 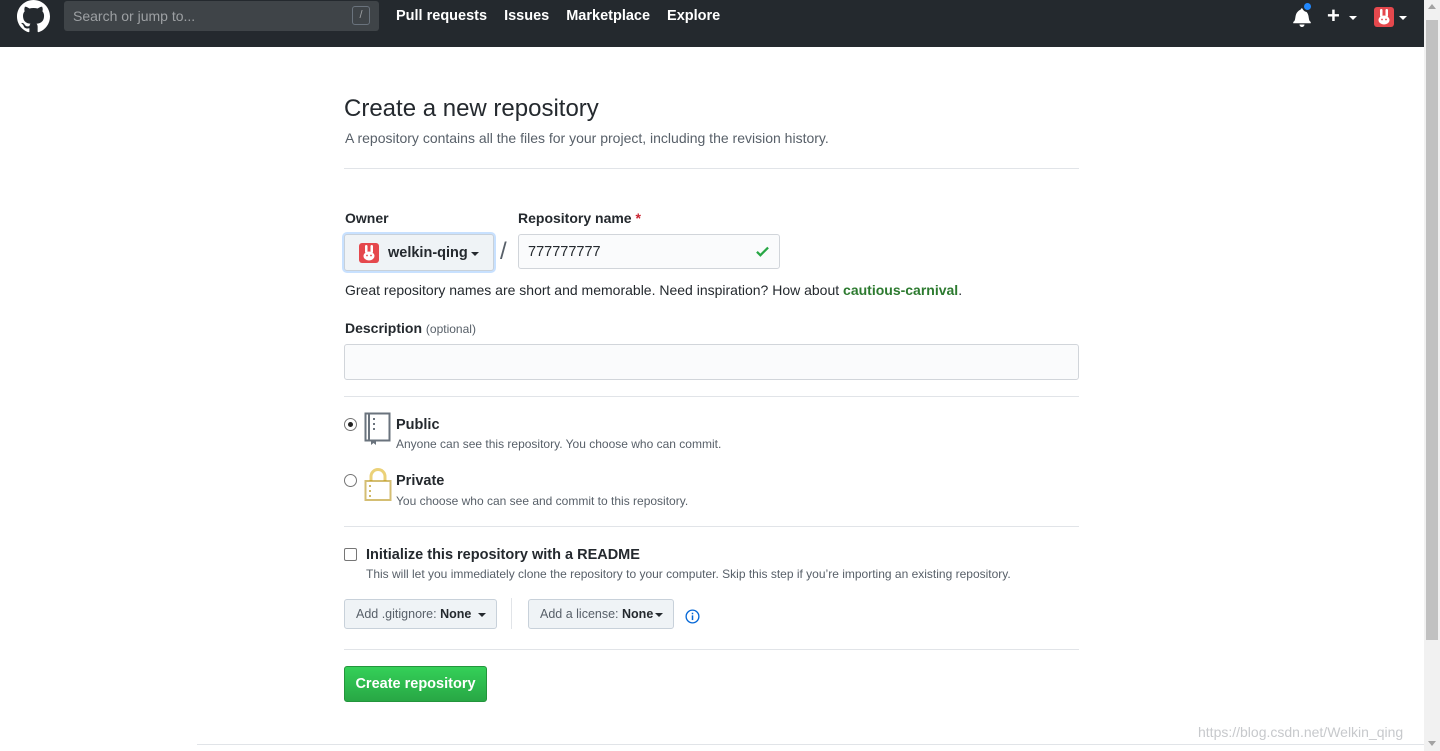 I want to click on readme-title: Initialize this repository with a README, so click(x=503, y=555).